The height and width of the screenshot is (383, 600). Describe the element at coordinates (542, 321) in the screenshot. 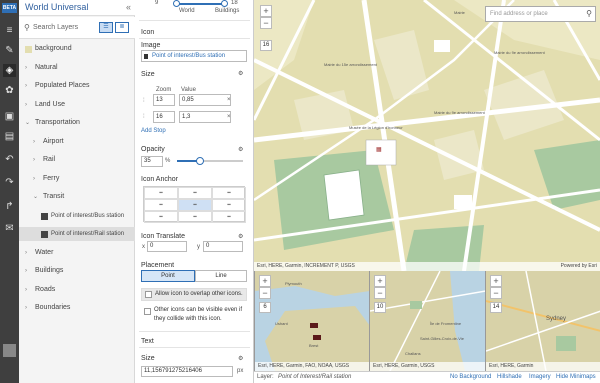

I see `minimap-3: + − 14 Sydney Esri, HERE, Garmin` at that location.